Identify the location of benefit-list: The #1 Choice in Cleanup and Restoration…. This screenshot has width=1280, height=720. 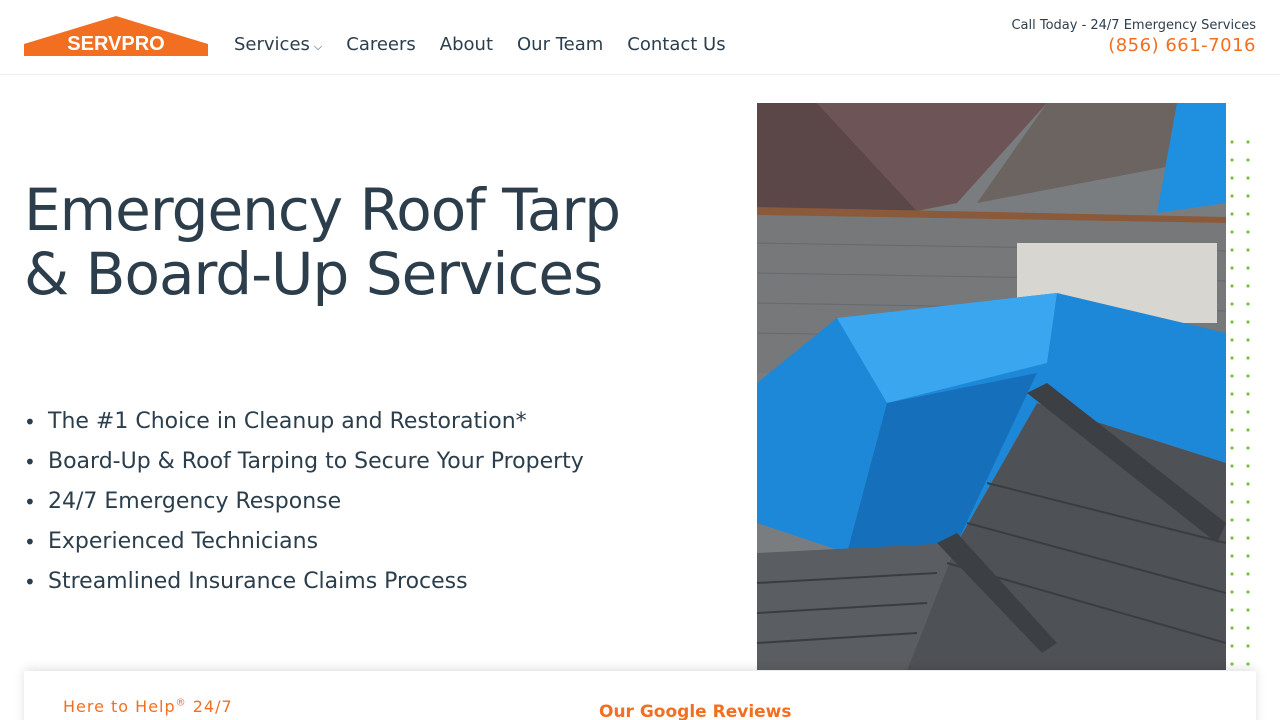
(304, 502).